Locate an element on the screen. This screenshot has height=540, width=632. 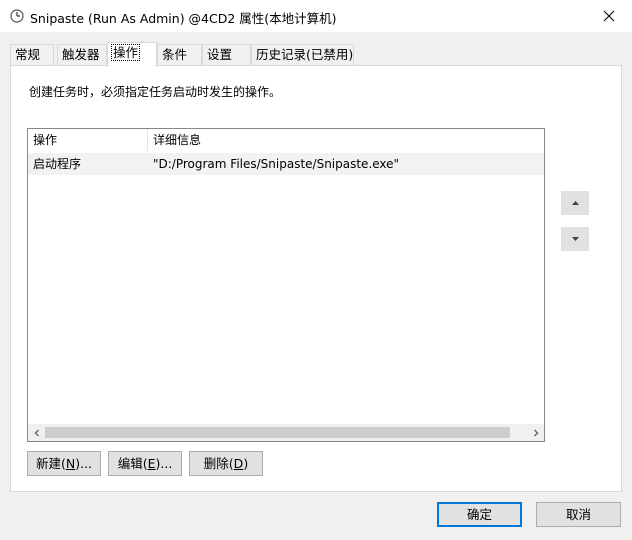
clock-icon is located at coordinates (17, 16).